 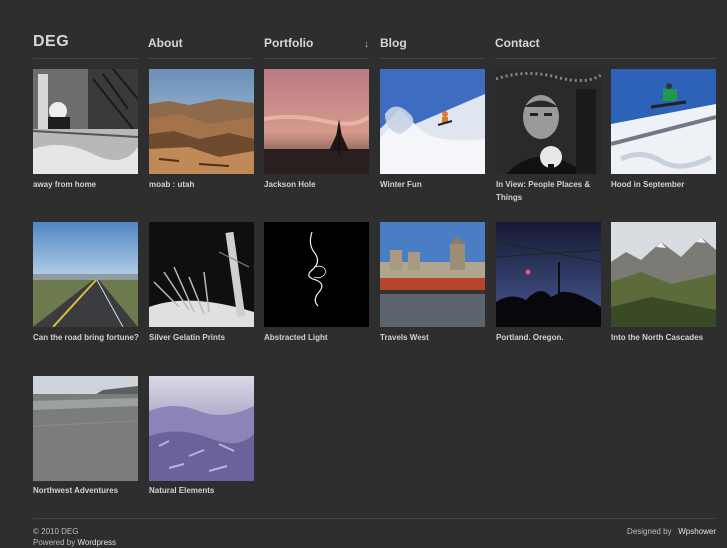 I want to click on nav-portfolio-label: Portfolio, so click(x=289, y=43).